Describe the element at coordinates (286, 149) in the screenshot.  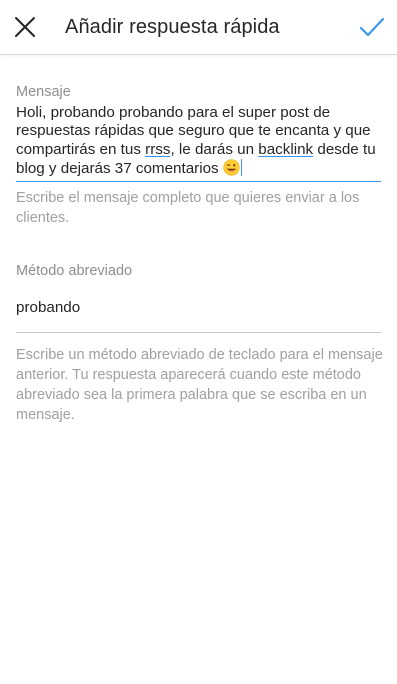
I see `spellcheck-word: backlink` at that location.